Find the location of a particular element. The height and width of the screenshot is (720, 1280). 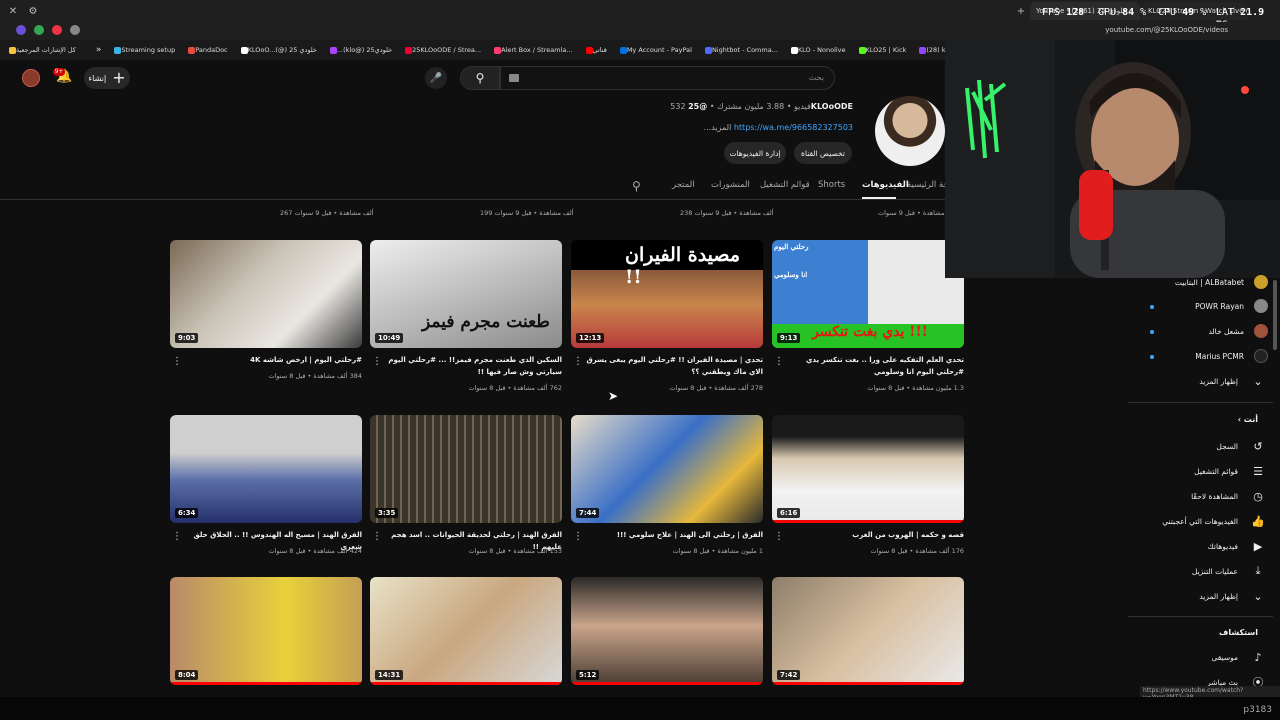

video-thumbnail: 7:42 is located at coordinates (868, 631).